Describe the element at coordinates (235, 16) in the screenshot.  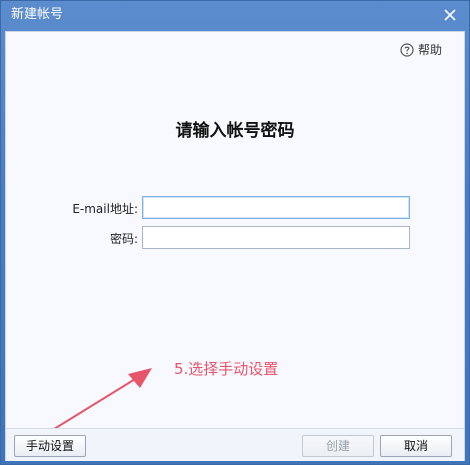
I see `title-bar: 新建帐号` at that location.